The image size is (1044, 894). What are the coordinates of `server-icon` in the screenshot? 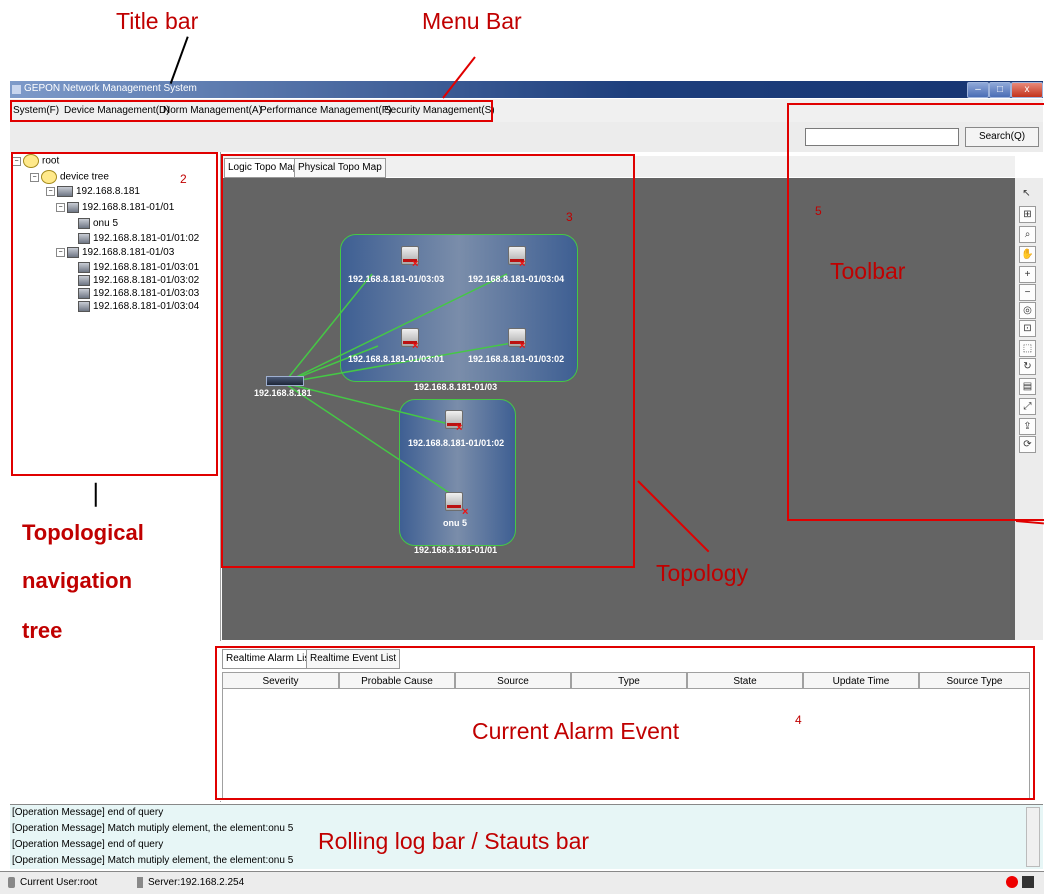 It's located at (140, 882).